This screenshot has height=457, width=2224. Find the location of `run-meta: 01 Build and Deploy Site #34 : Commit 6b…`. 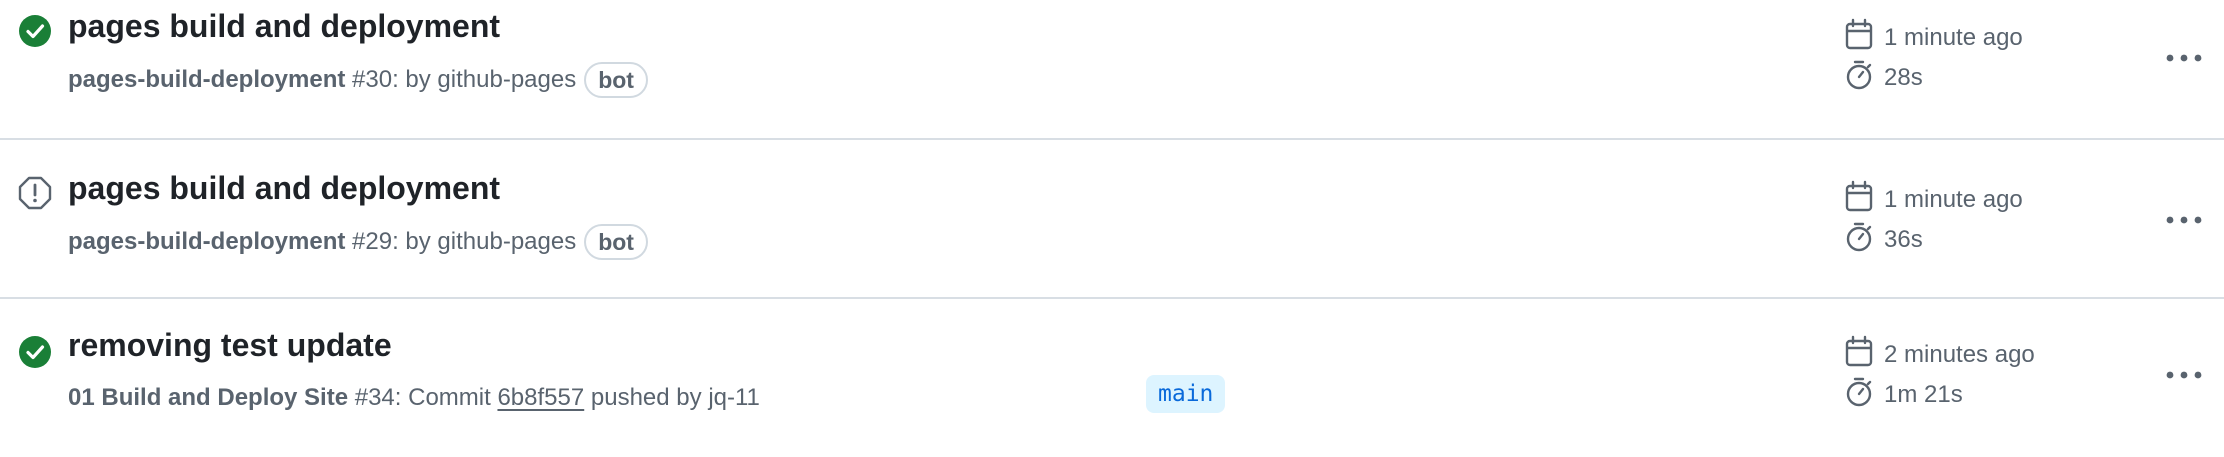

run-meta: 01 Build and Deploy Site #34 : Commit 6b… is located at coordinates (414, 398).